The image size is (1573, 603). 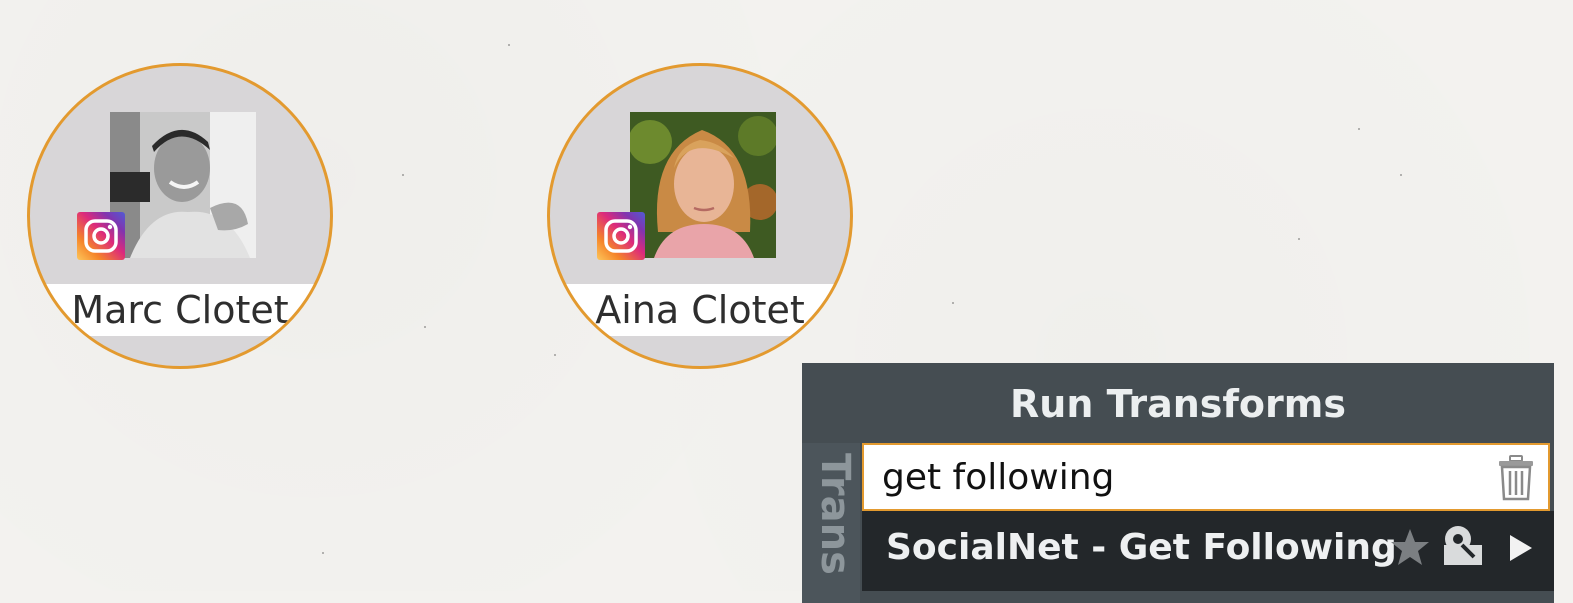 I want to click on side-tab-label: Trans, so click(x=835, y=514).